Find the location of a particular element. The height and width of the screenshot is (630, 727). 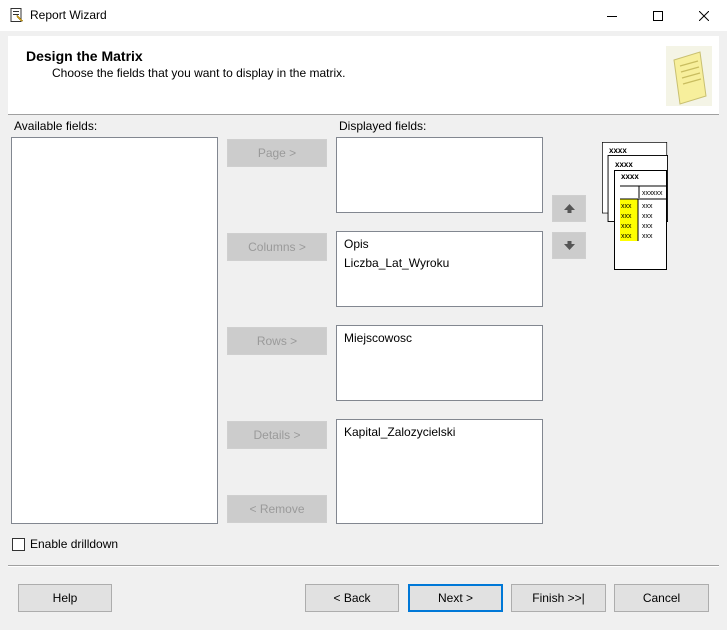

close-button is located at coordinates (704, 15).